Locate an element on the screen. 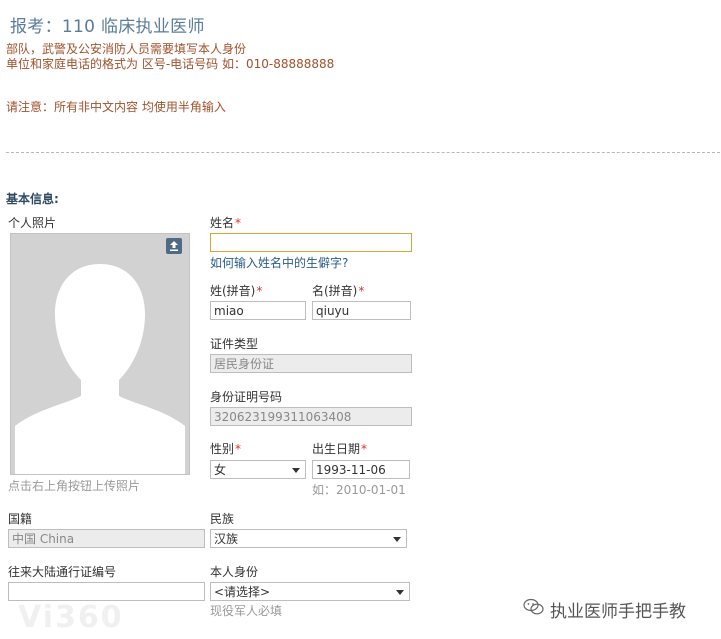 The width and height of the screenshot is (721, 639). permit-number-label: 往来大陆通行证编号 is located at coordinates (62, 572).